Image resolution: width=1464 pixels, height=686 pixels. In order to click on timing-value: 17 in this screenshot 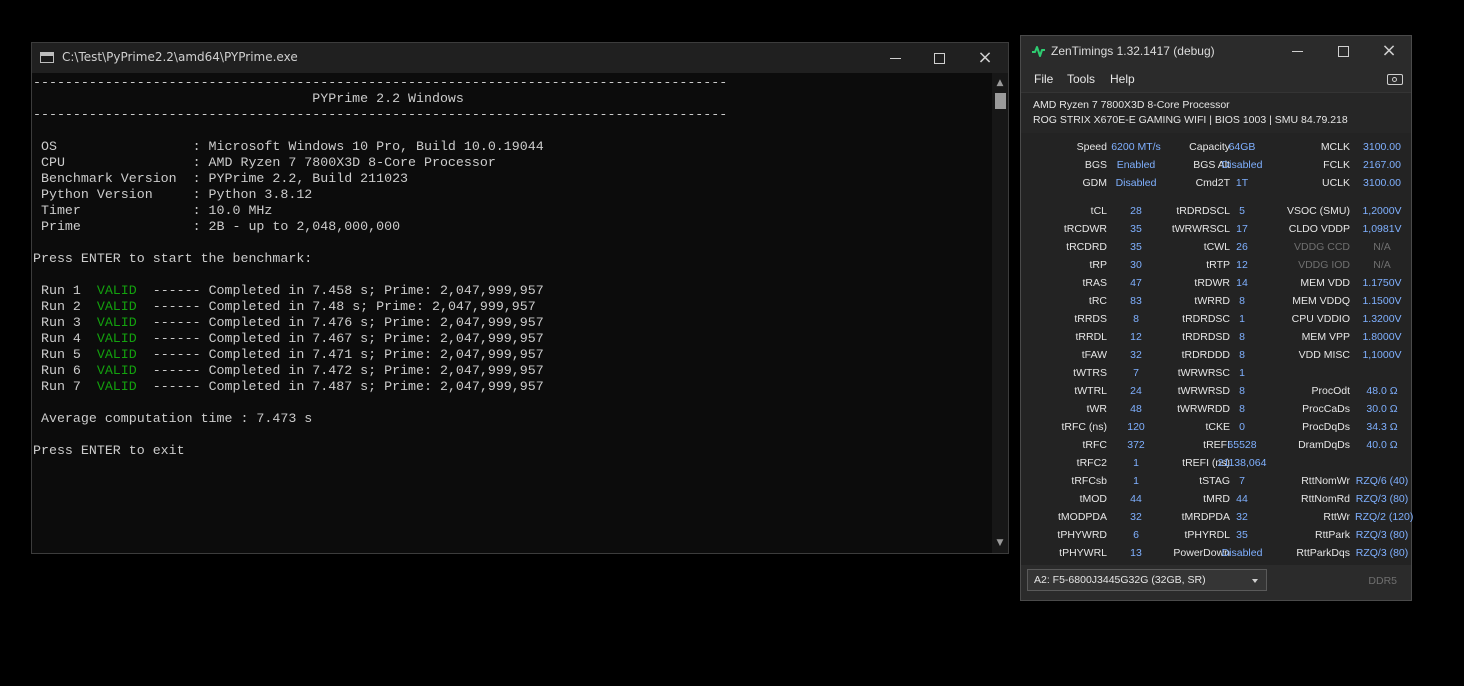, I will do `click(1242, 229)`.